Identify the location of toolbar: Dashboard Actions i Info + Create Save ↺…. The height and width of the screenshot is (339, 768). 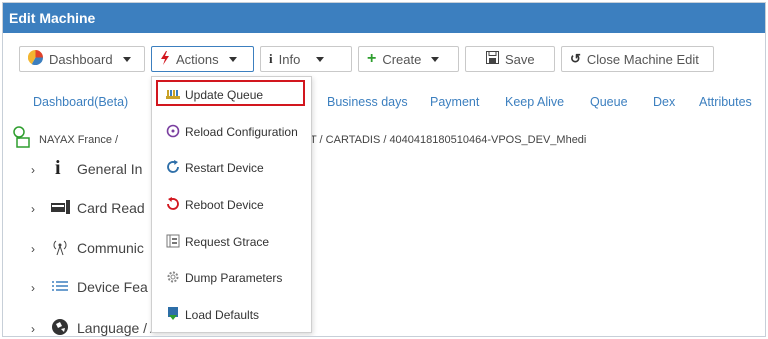
(384, 56).